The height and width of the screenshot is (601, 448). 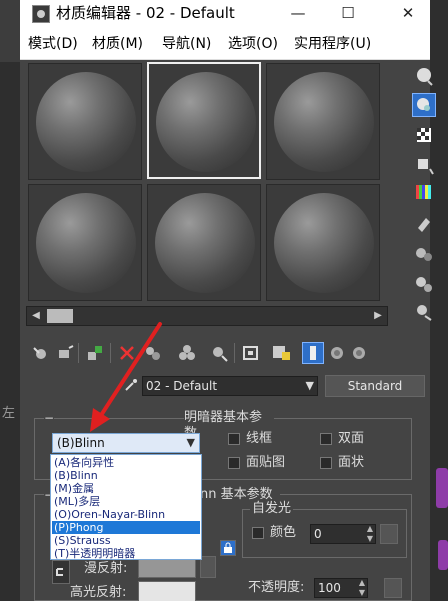 I want to click on sample-uv-tiling-icon, so click(x=424, y=165).